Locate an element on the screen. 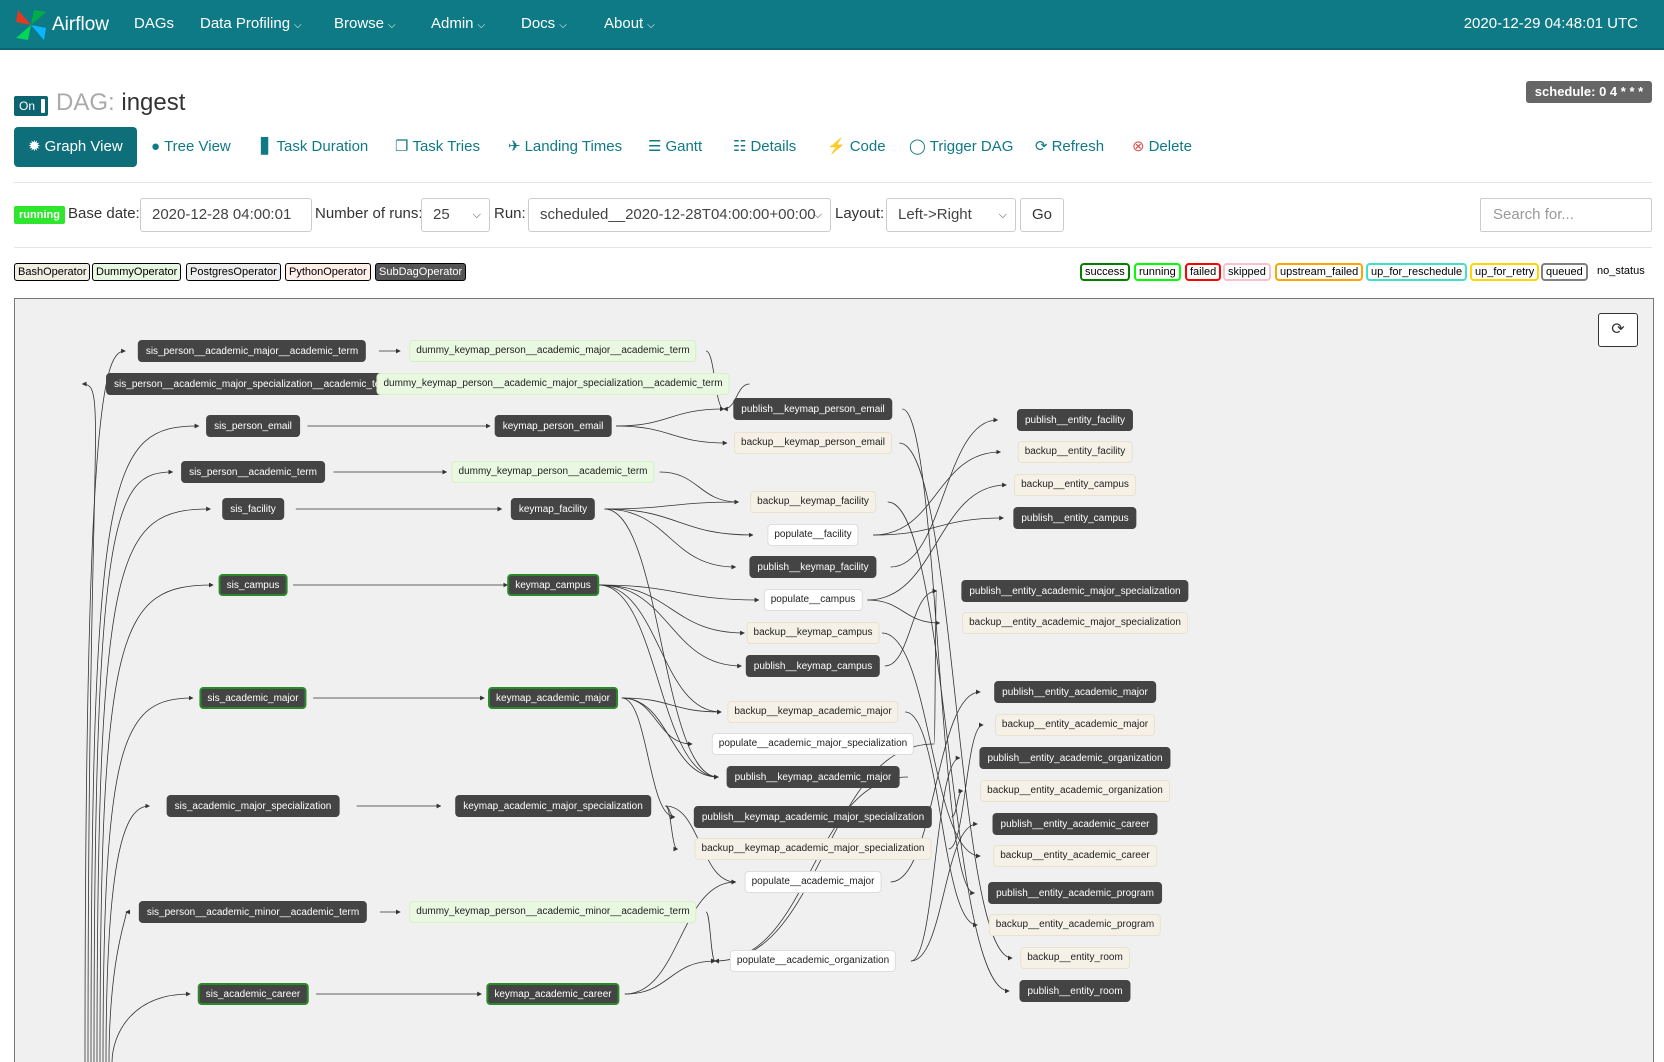 This screenshot has height=1062, width=1664. tab-graph-view: ✹ Graph View is located at coordinates (75, 147).